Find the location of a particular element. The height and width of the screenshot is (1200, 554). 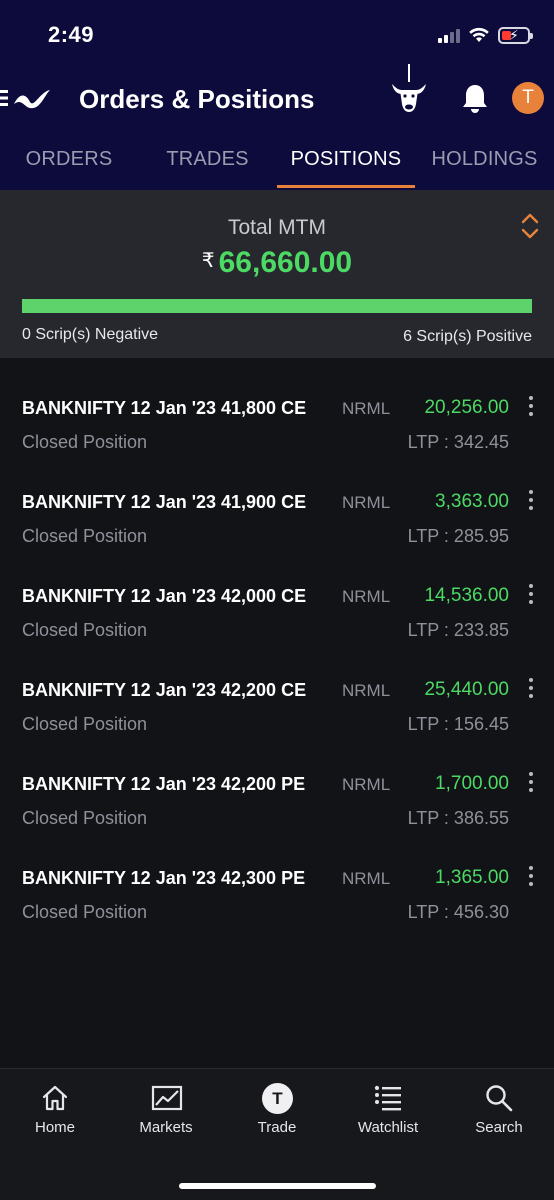

nav-home-label: Home is located at coordinates (54, 1127).